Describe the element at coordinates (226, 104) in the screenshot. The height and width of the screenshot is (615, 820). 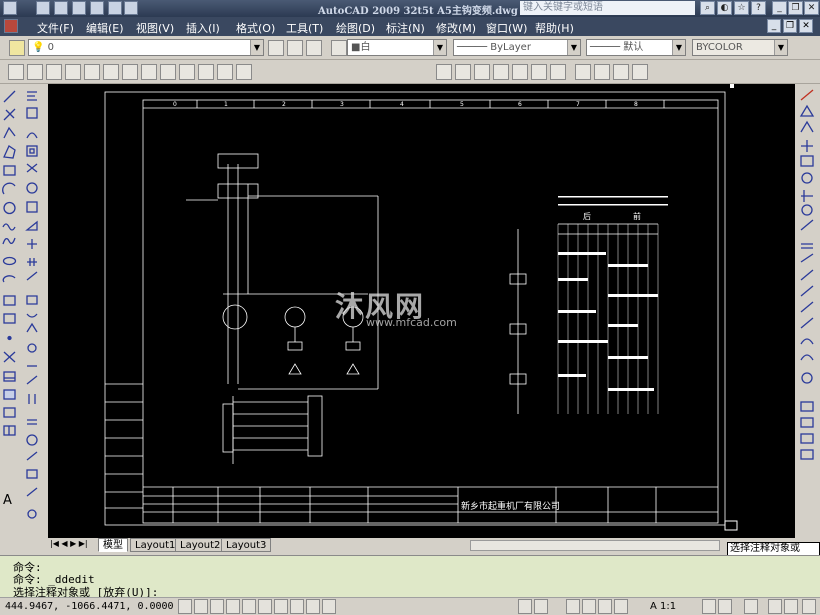
I see `grid-number: 1` at that location.